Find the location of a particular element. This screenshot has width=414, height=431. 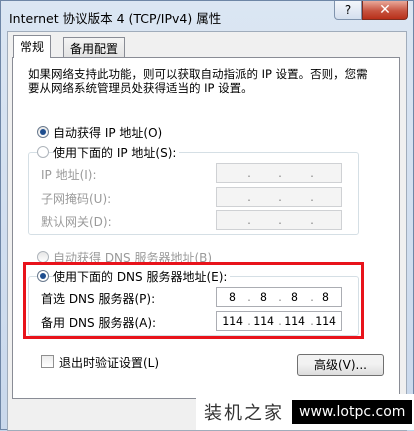

title-bar: Internet 协议版本 4 (TCP/IPv4) 属性 ? ✕ is located at coordinates (207, 16).